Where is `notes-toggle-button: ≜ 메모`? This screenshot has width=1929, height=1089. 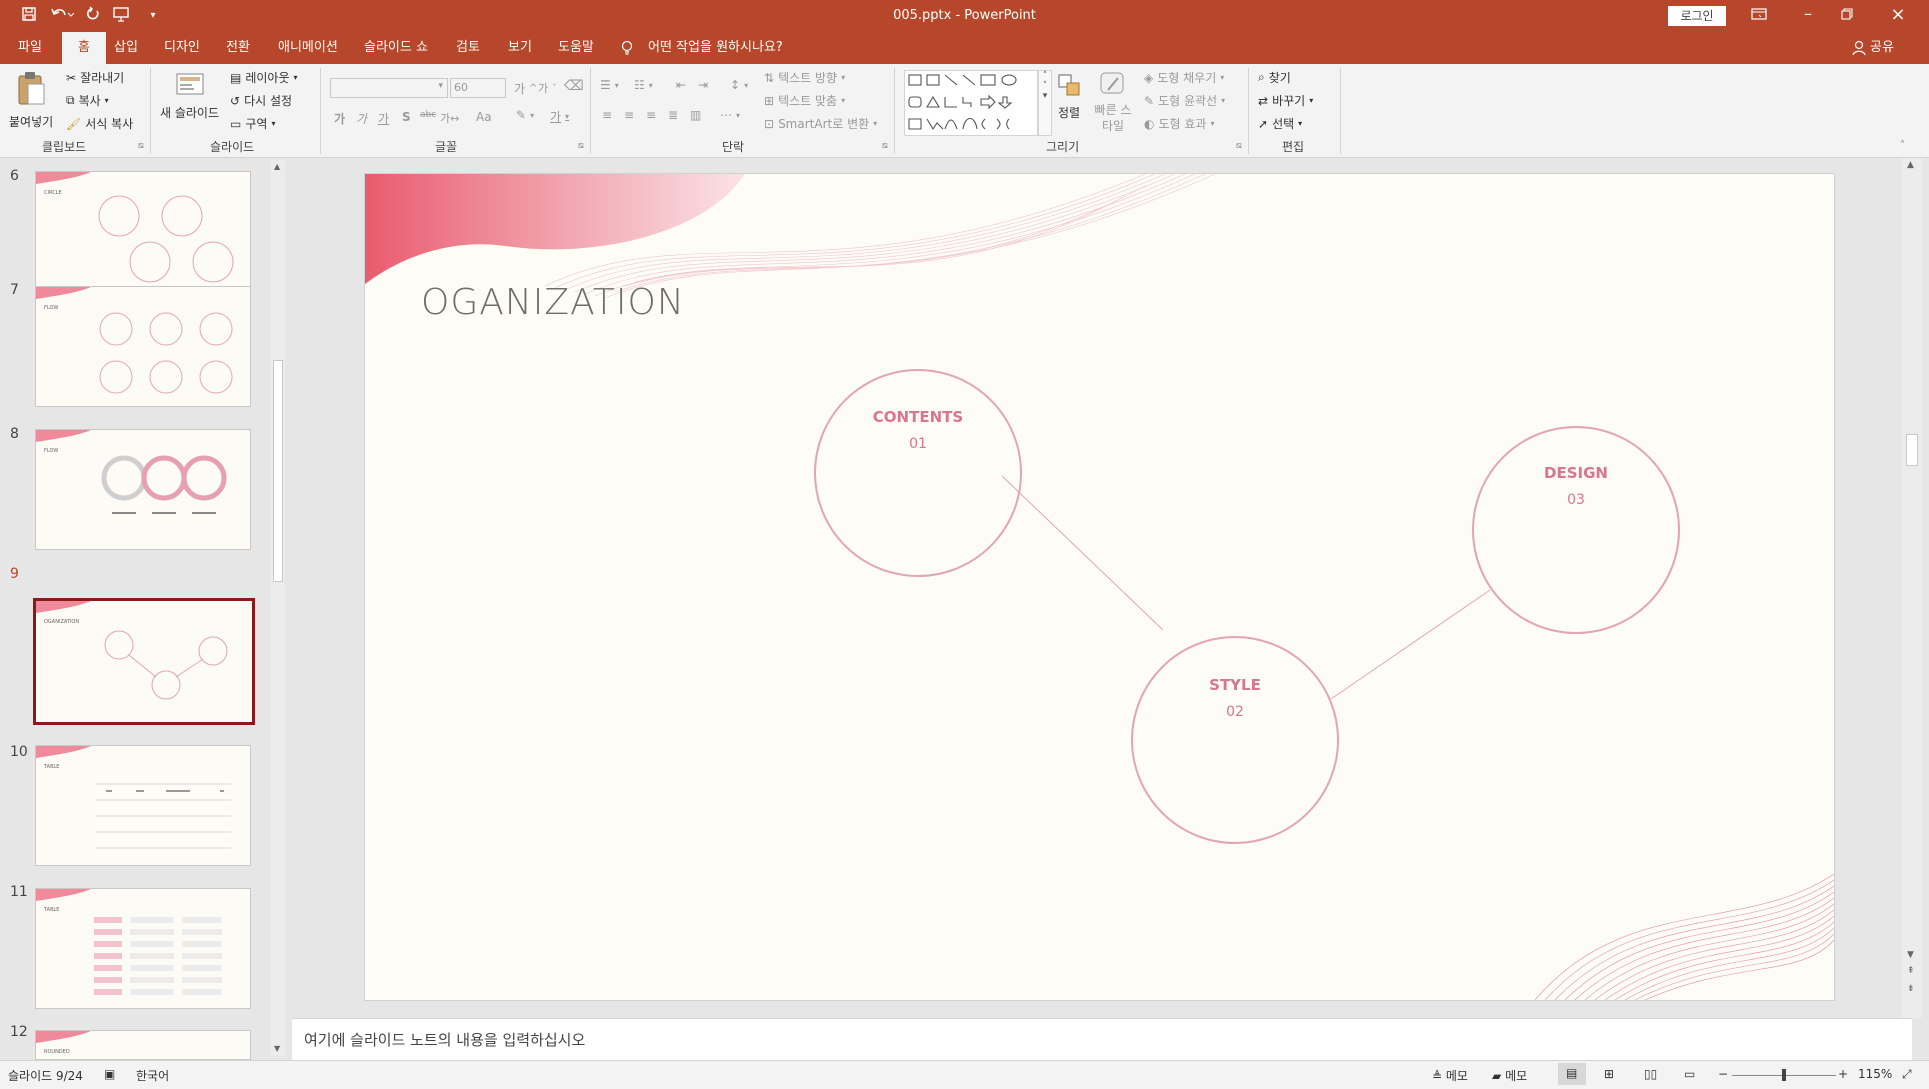 notes-toggle-button: ≜ 메모 is located at coordinates (1450, 1075).